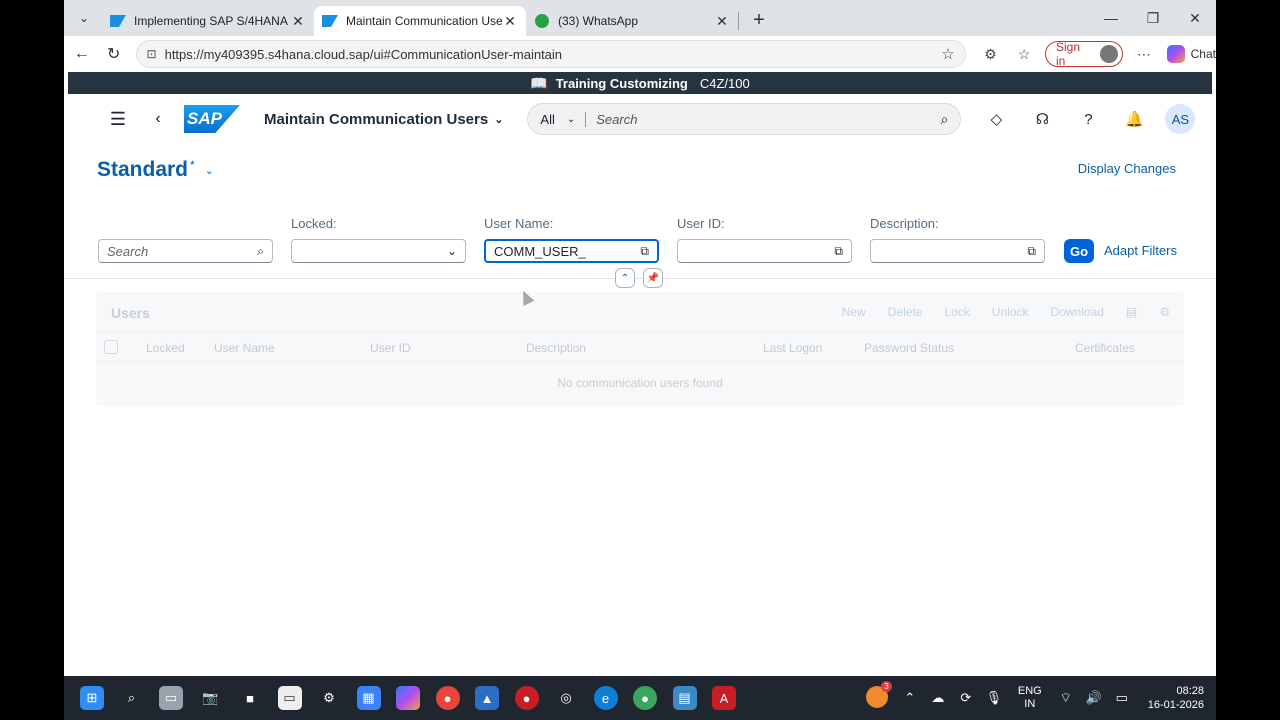  What do you see at coordinates (1010, 312) in the screenshot?
I see `unlock-button: Unlock` at bounding box center [1010, 312].